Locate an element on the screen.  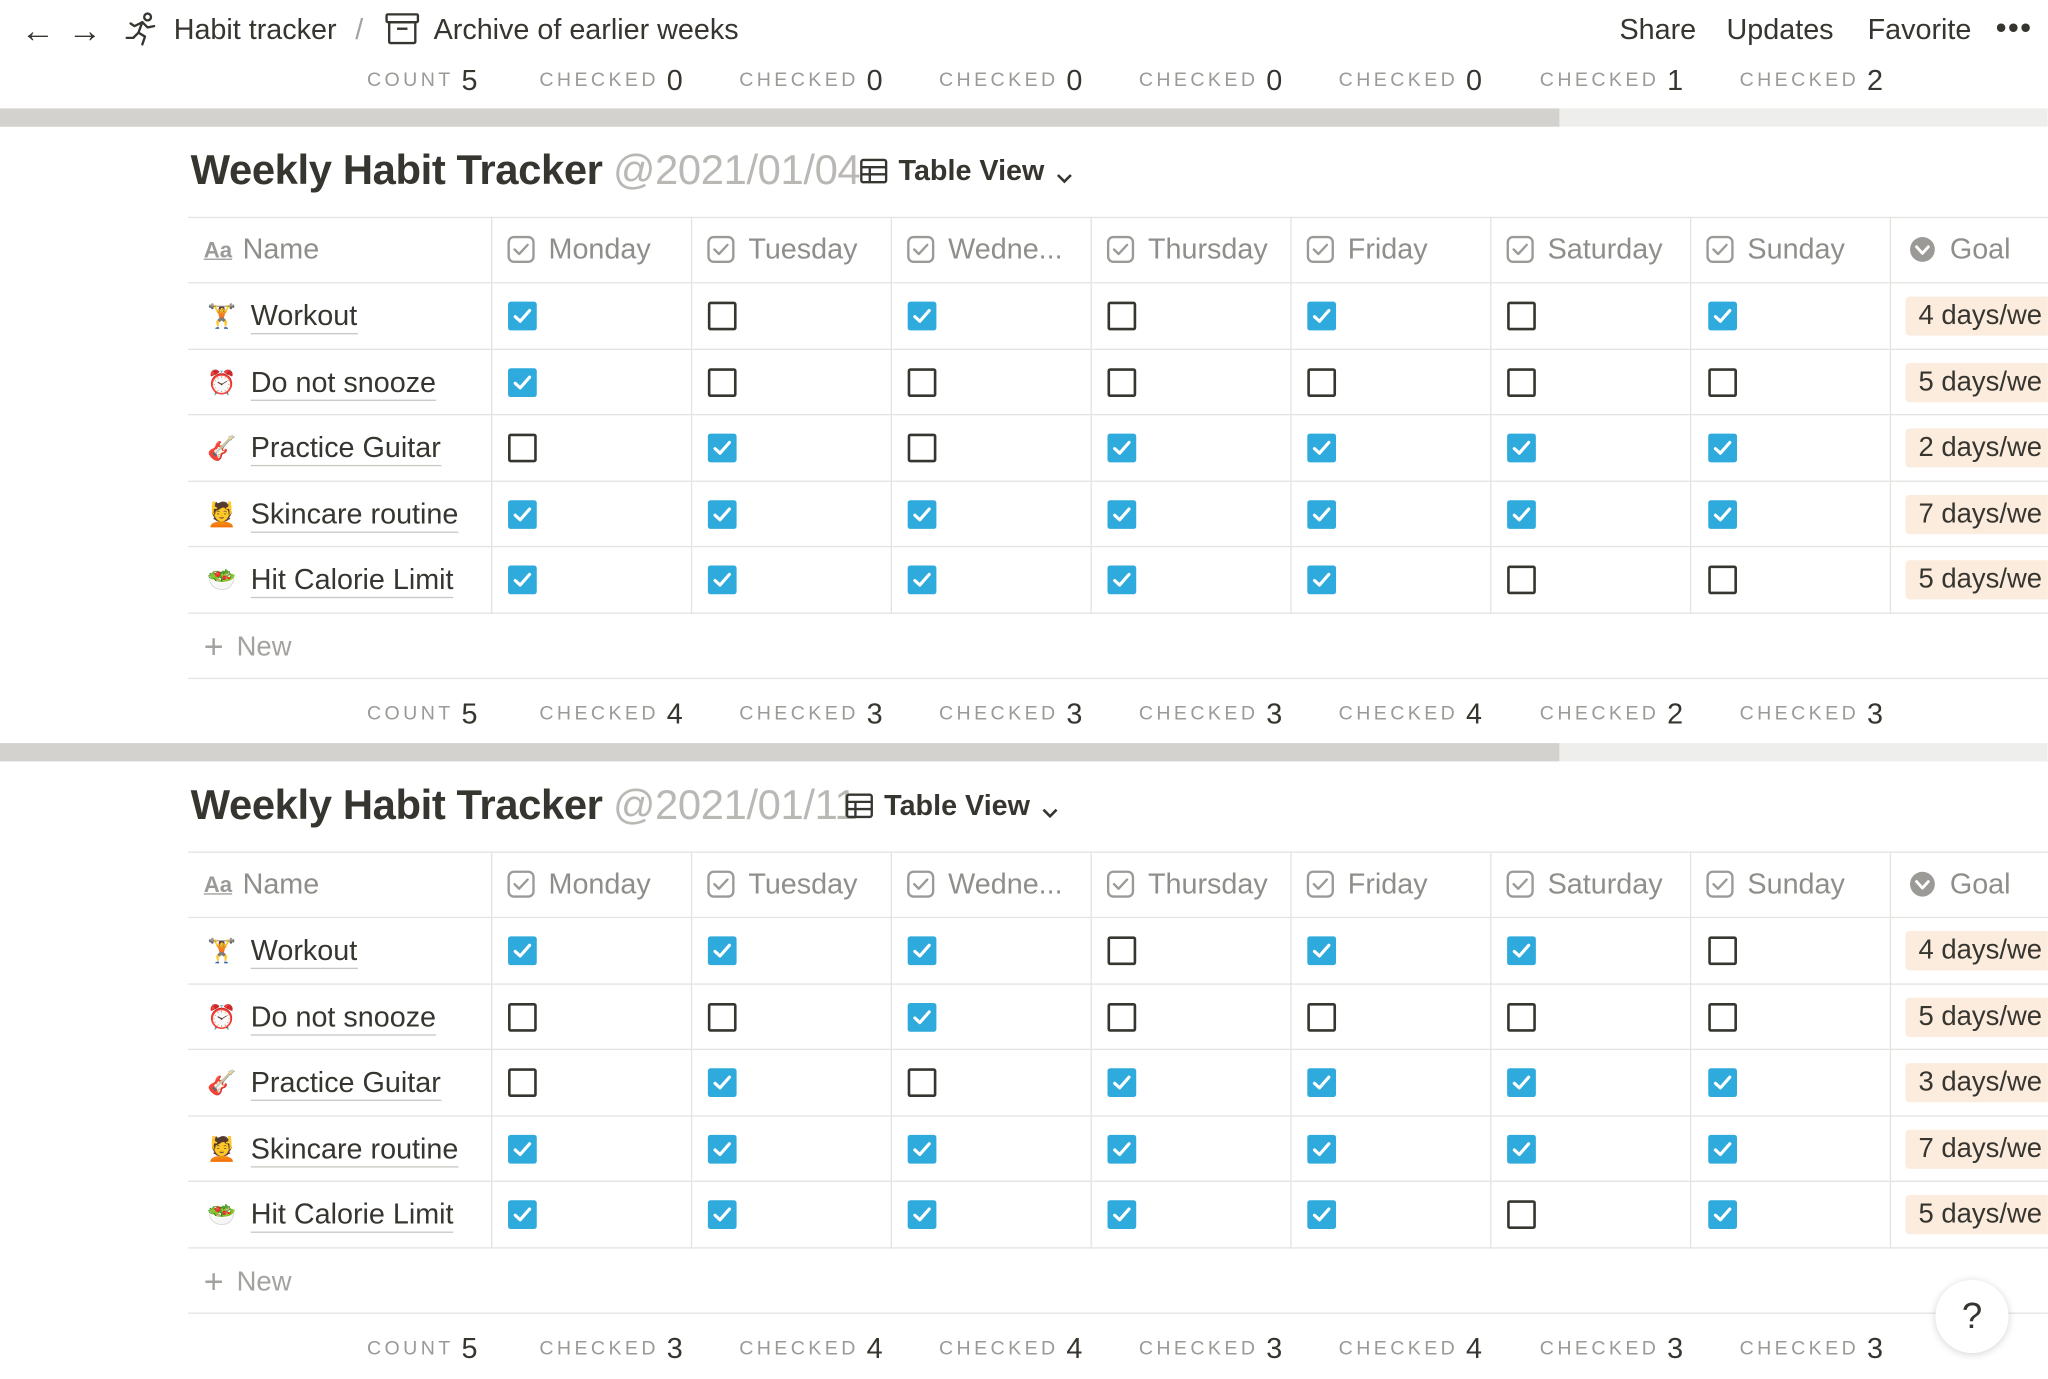
tracker-date: @2021/01/04 is located at coordinates (737, 169).